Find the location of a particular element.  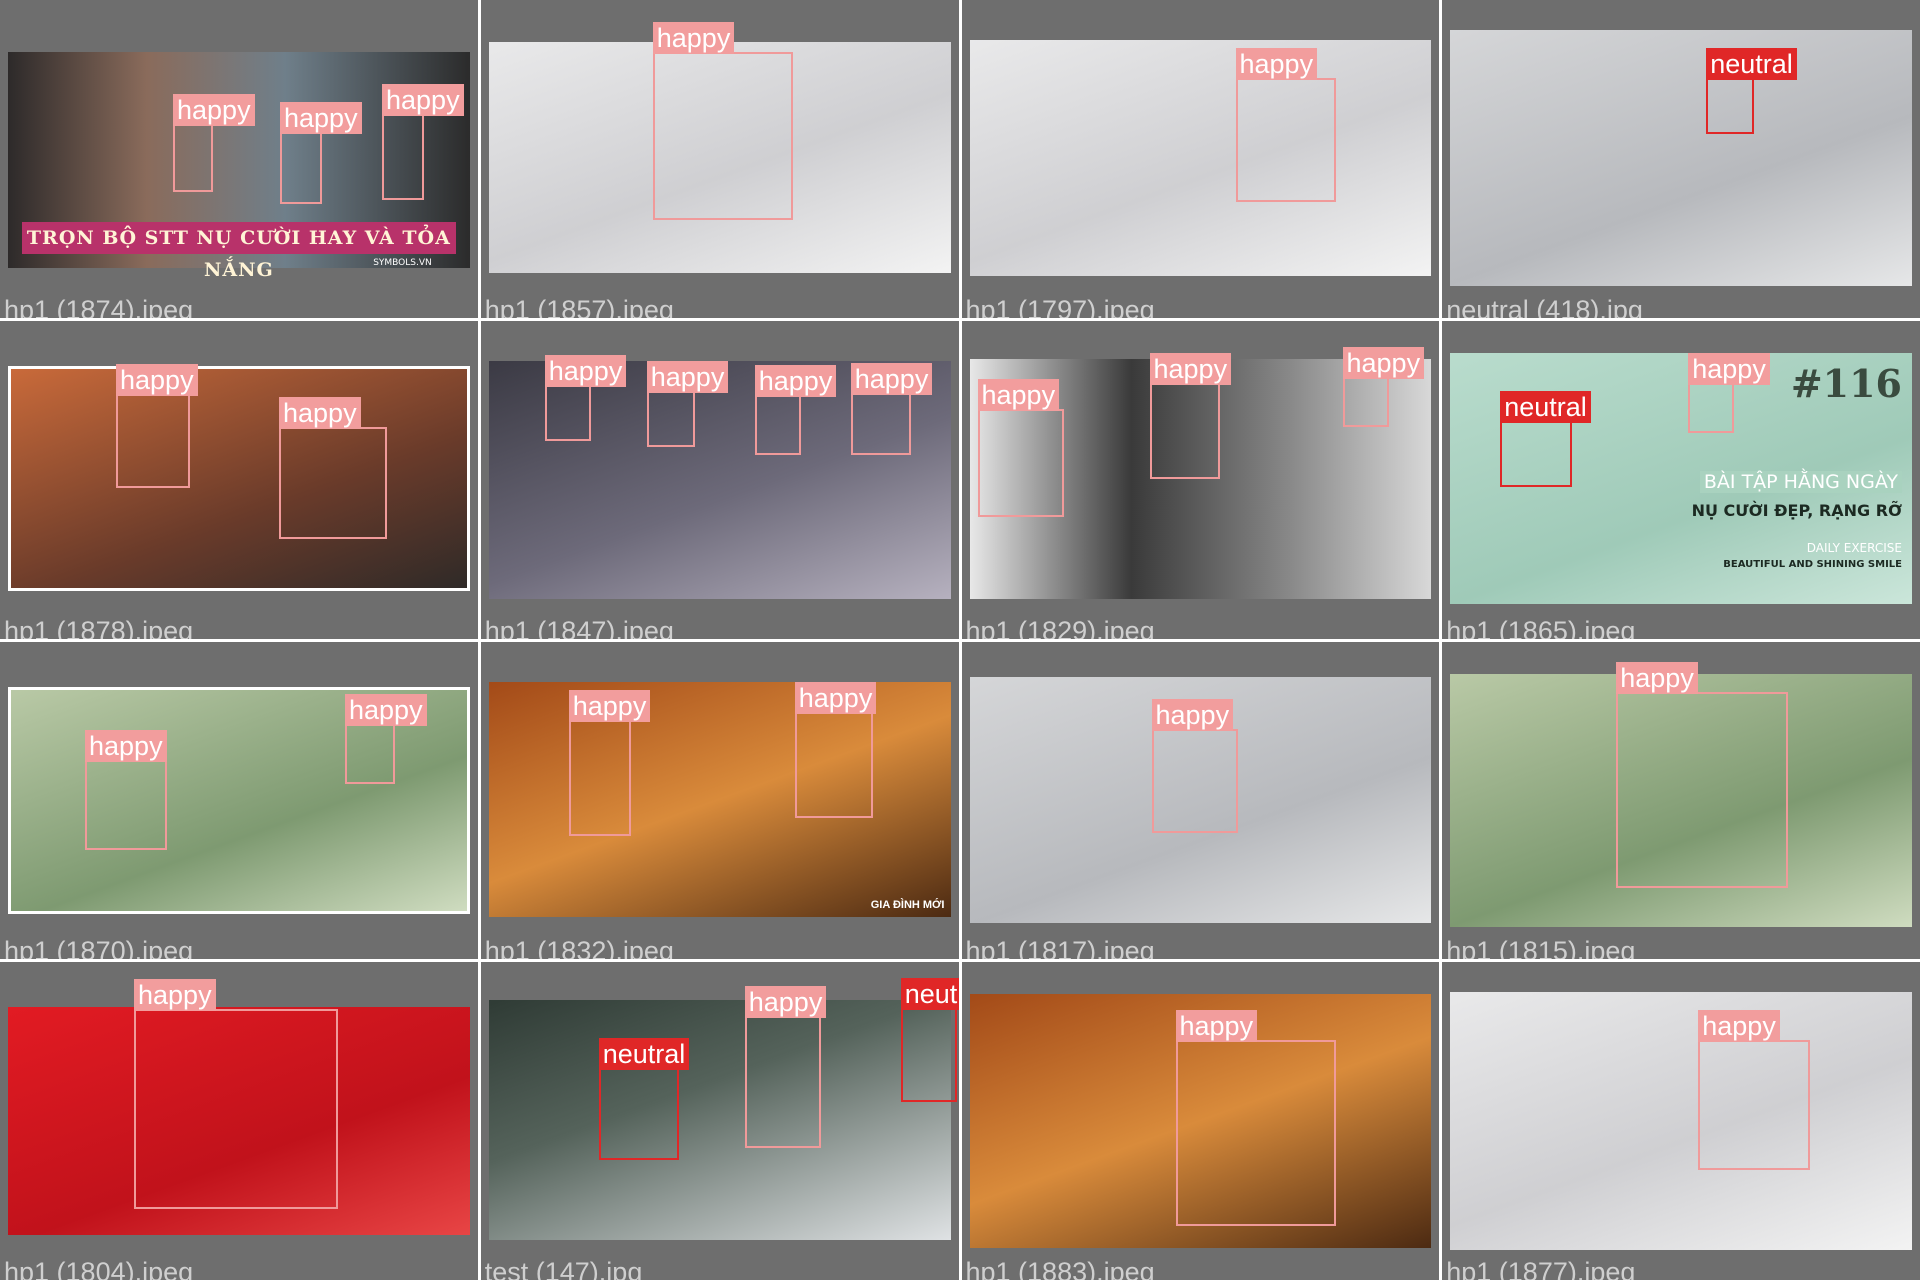

grid-cell: happy hp1 (1877).jpeg is located at coordinates (1681, 1121).